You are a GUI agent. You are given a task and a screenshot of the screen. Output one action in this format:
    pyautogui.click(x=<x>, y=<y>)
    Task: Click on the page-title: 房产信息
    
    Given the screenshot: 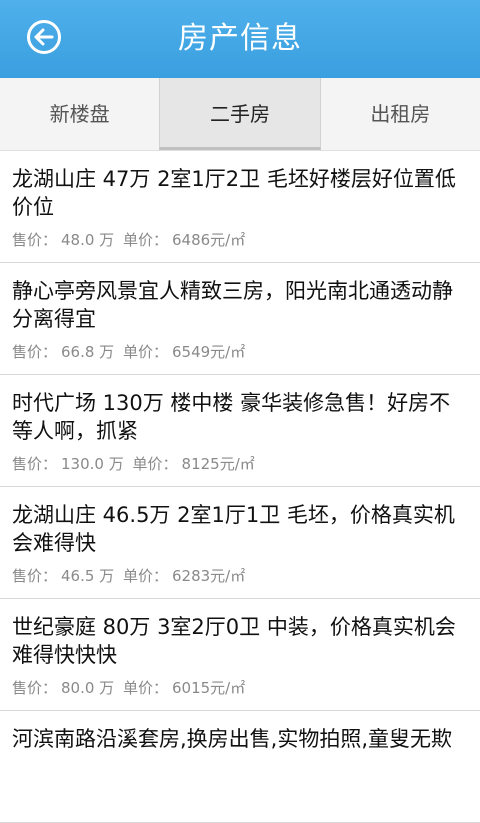 What is the action you would take?
    pyautogui.click(x=240, y=38)
    